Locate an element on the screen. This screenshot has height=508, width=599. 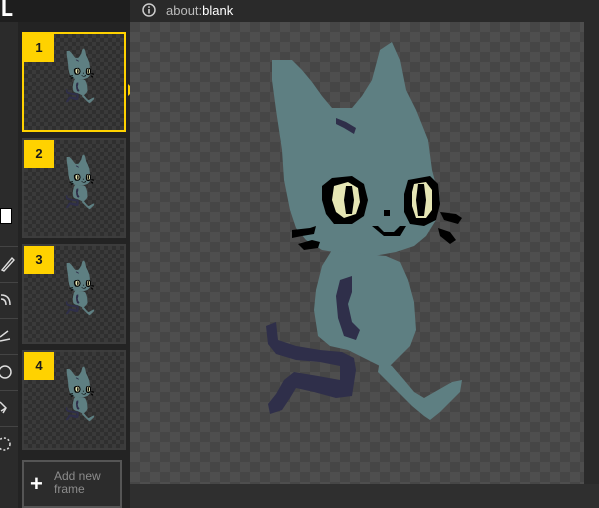
url-text: about:blank is located at coordinates (199, 10).